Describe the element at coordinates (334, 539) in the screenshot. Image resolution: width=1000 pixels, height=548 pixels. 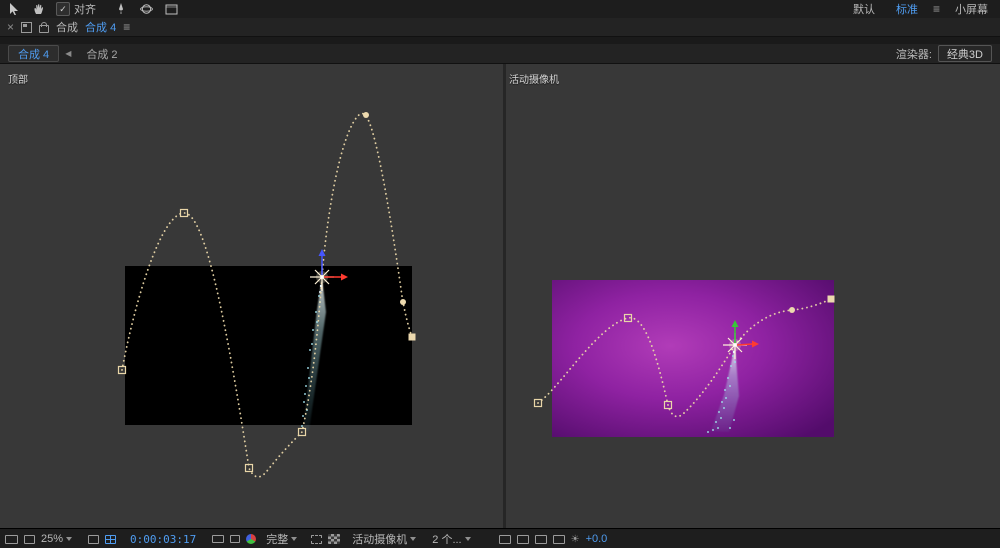
I see `transparency-grid-icon` at that location.